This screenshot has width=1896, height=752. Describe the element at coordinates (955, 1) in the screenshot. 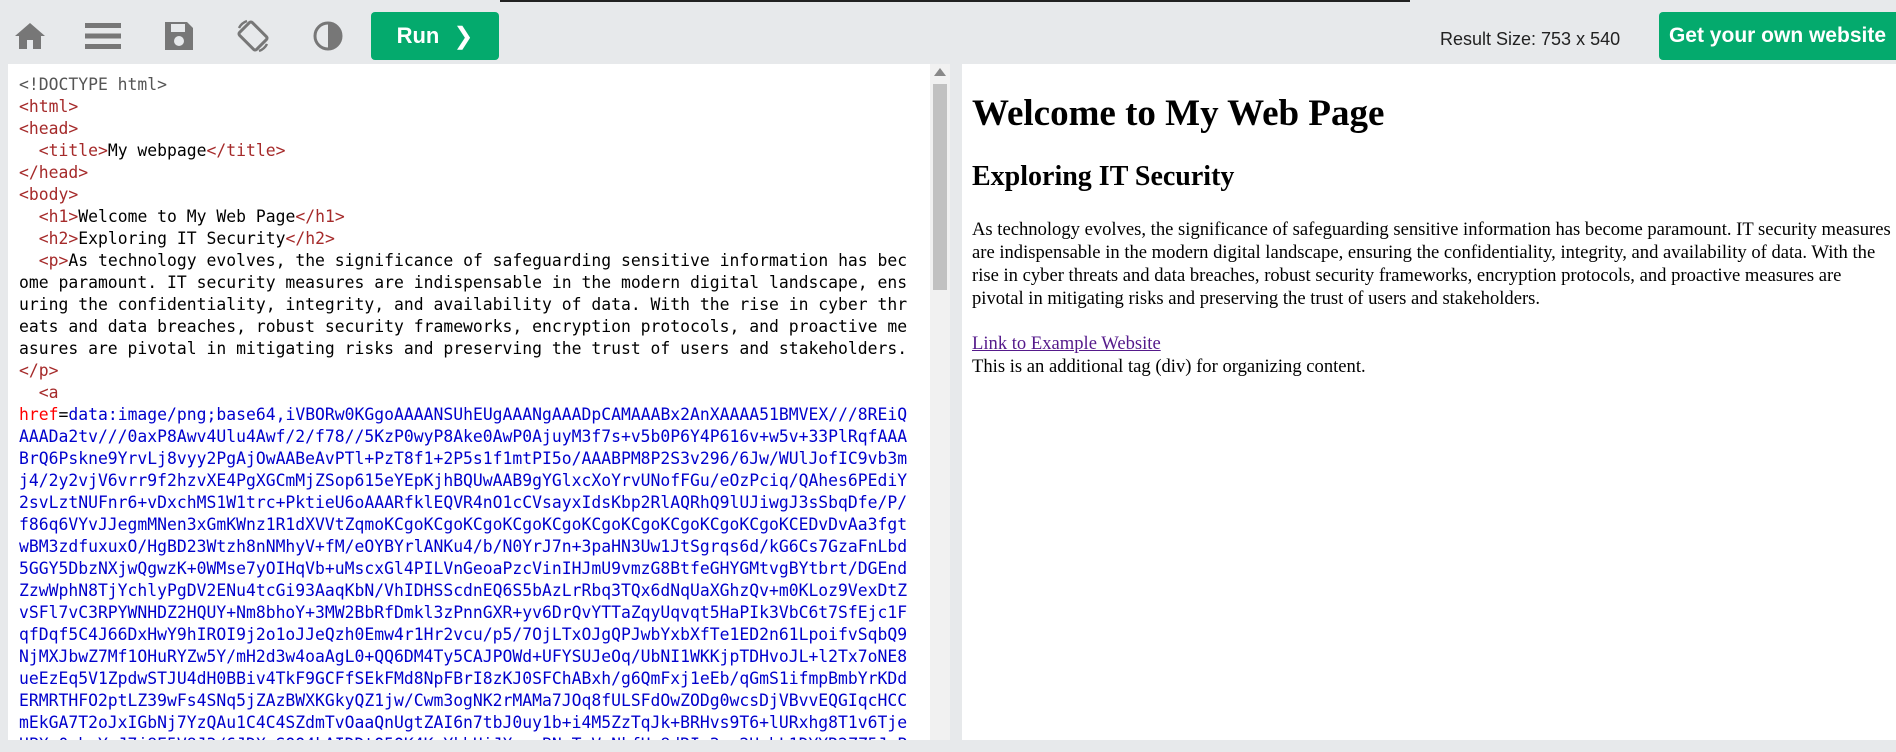

I see `top-strip` at that location.